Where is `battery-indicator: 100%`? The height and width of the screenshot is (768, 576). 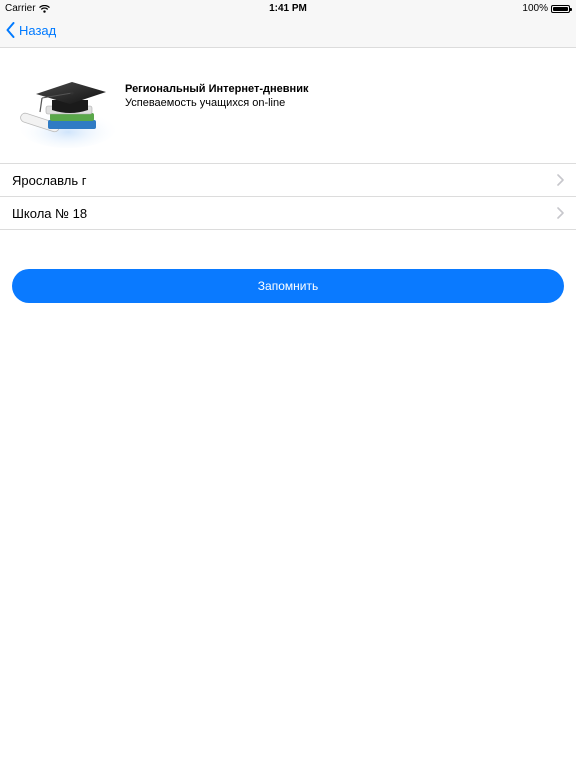
battery-indicator: 100% is located at coordinates (547, 8).